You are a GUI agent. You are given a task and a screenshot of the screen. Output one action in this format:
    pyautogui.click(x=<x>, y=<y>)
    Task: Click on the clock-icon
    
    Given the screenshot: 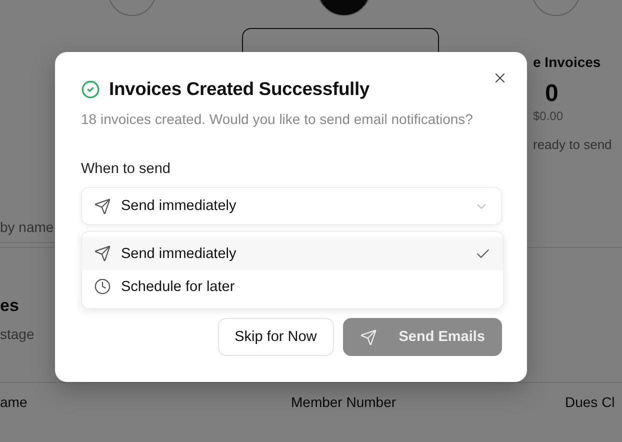 What is the action you would take?
    pyautogui.click(x=102, y=286)
    